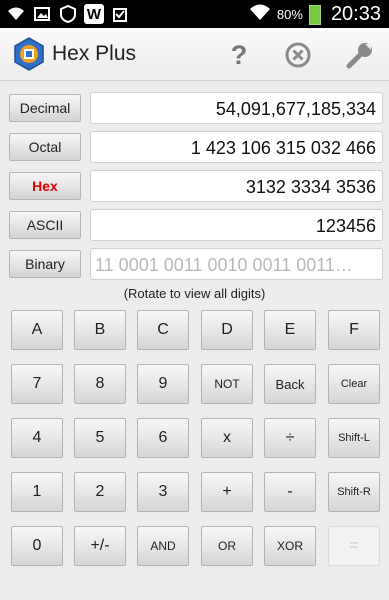 Image resolution: width=389 pixels, height=600 pixels. I want to click on not-button: NOT, so click(227, 384).